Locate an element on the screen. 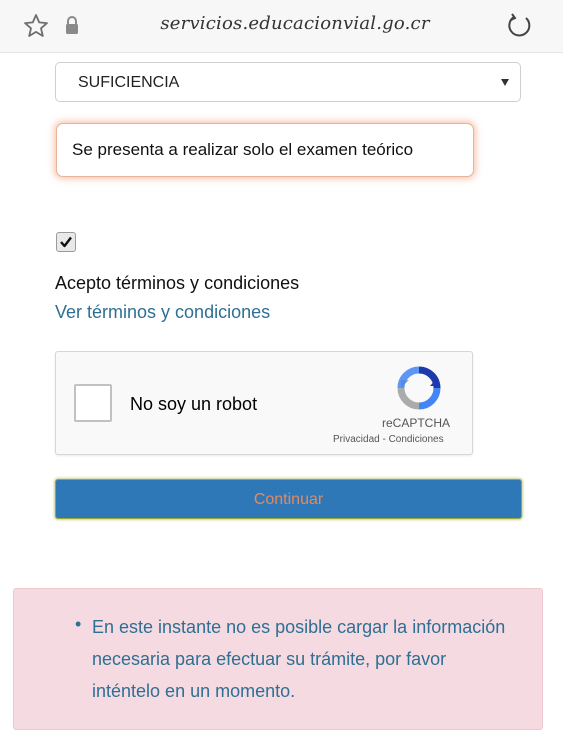  continue-button: Continuar is located at coordinates (288, 499).